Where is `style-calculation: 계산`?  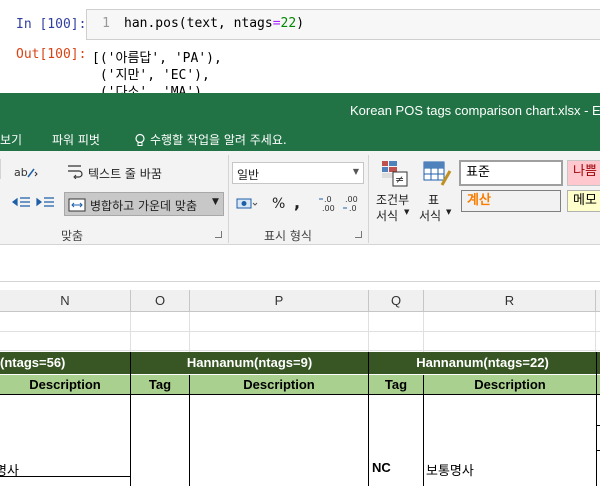
style-calculation: 계산 is located at coordinates (511, 201).